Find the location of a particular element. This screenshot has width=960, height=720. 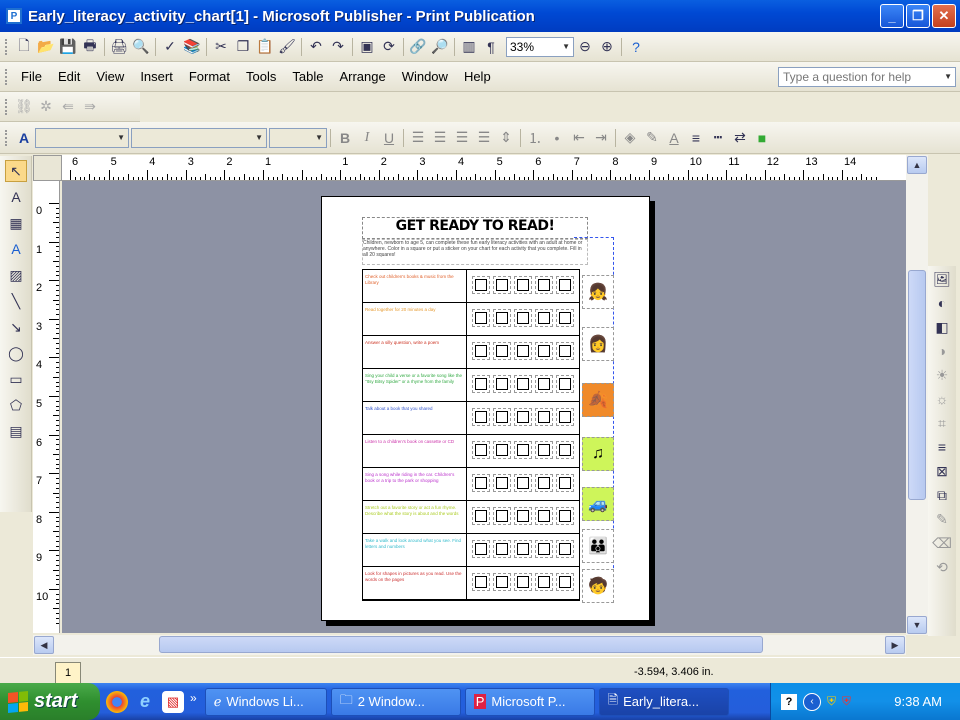

security-shield-icon: ⛨ is located at coordinates (831, 701).